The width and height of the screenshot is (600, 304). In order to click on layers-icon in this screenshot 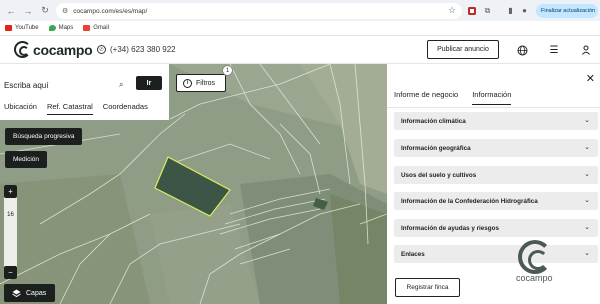, I will do `click(16, 293)`.